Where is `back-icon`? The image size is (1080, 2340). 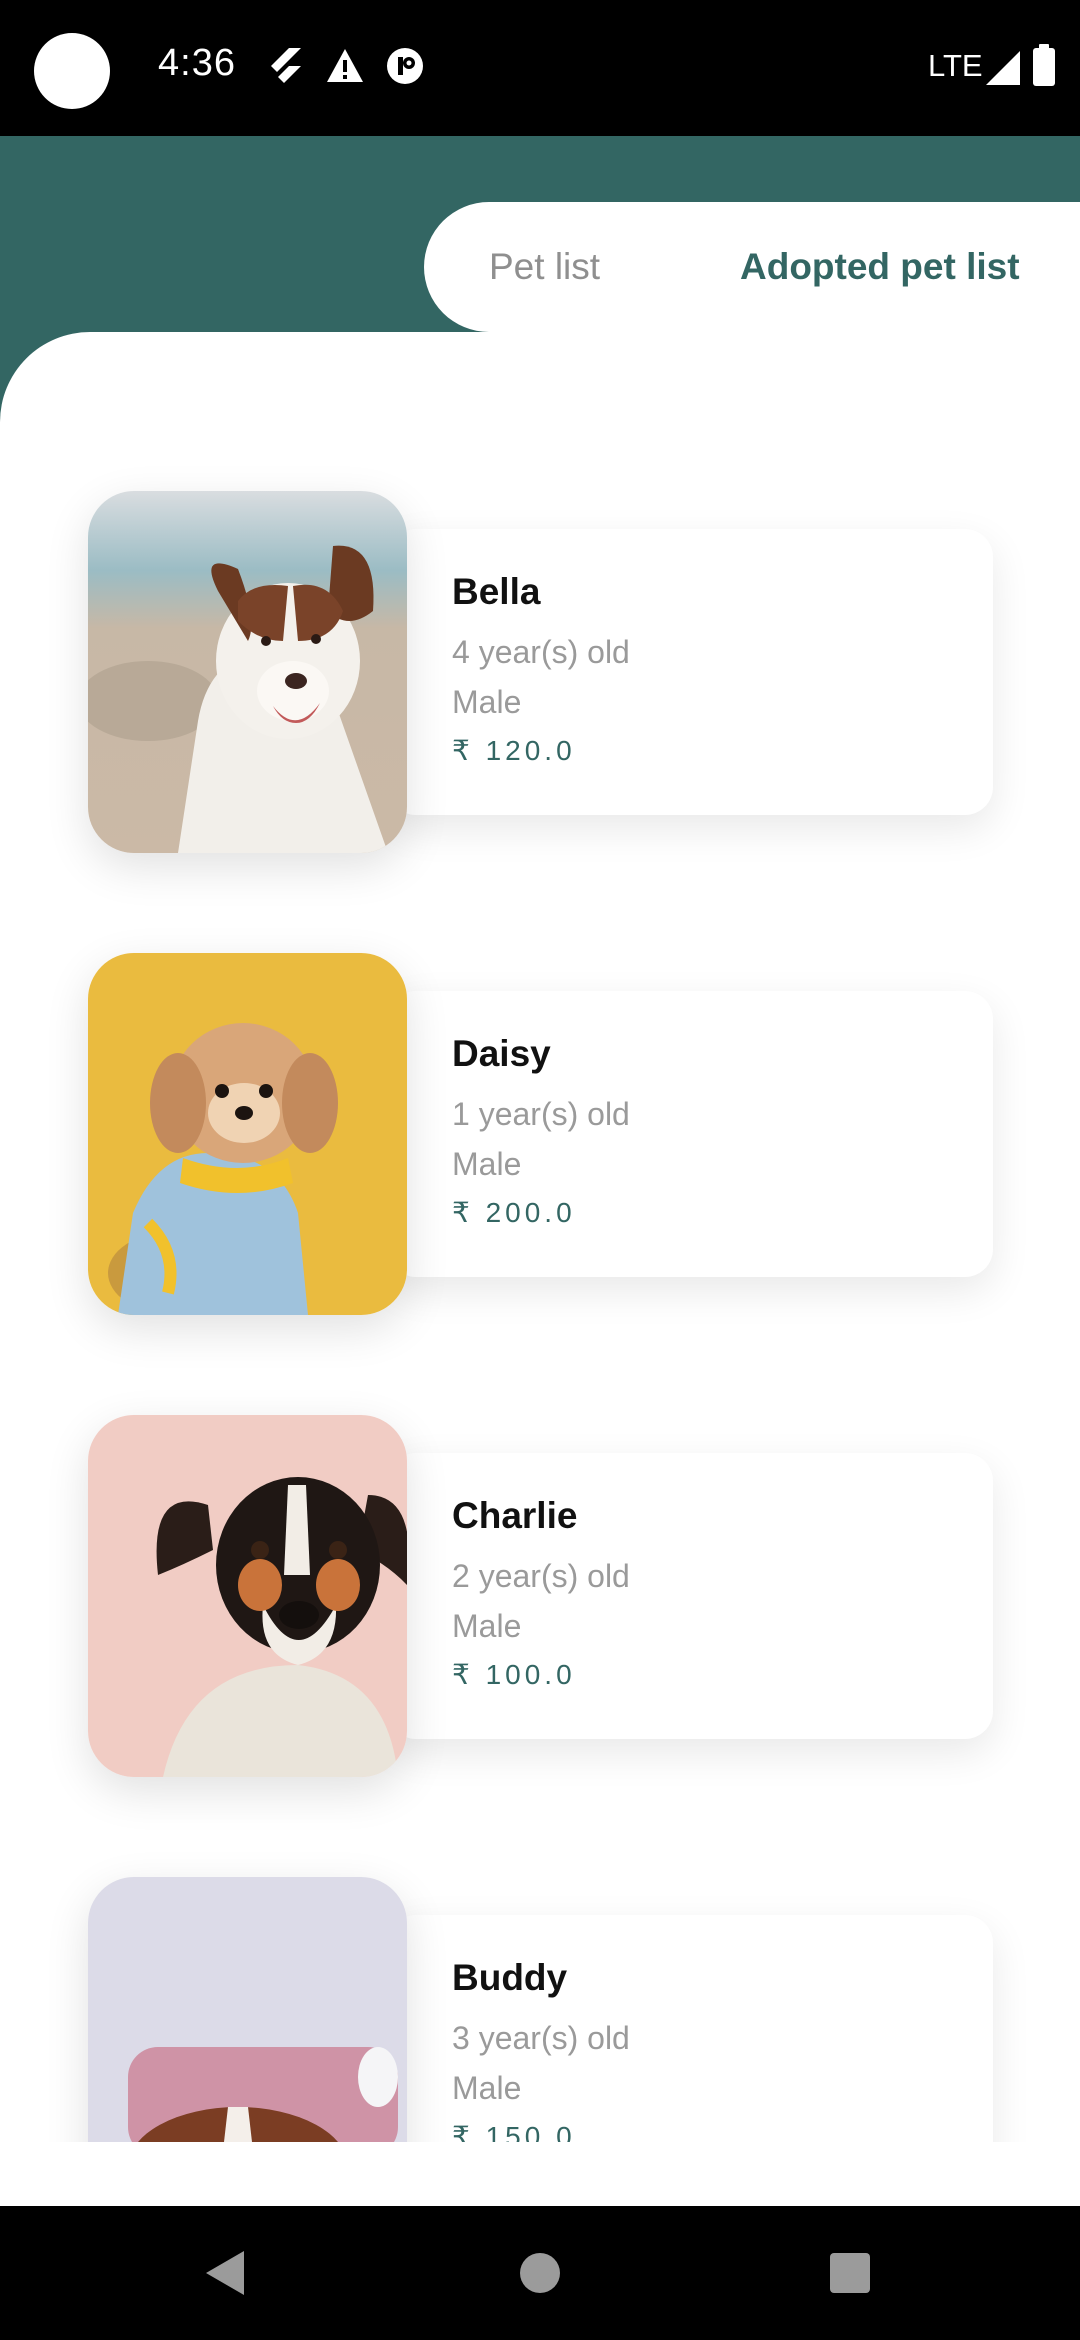
back-icon is located at coordinates (225, 2273).